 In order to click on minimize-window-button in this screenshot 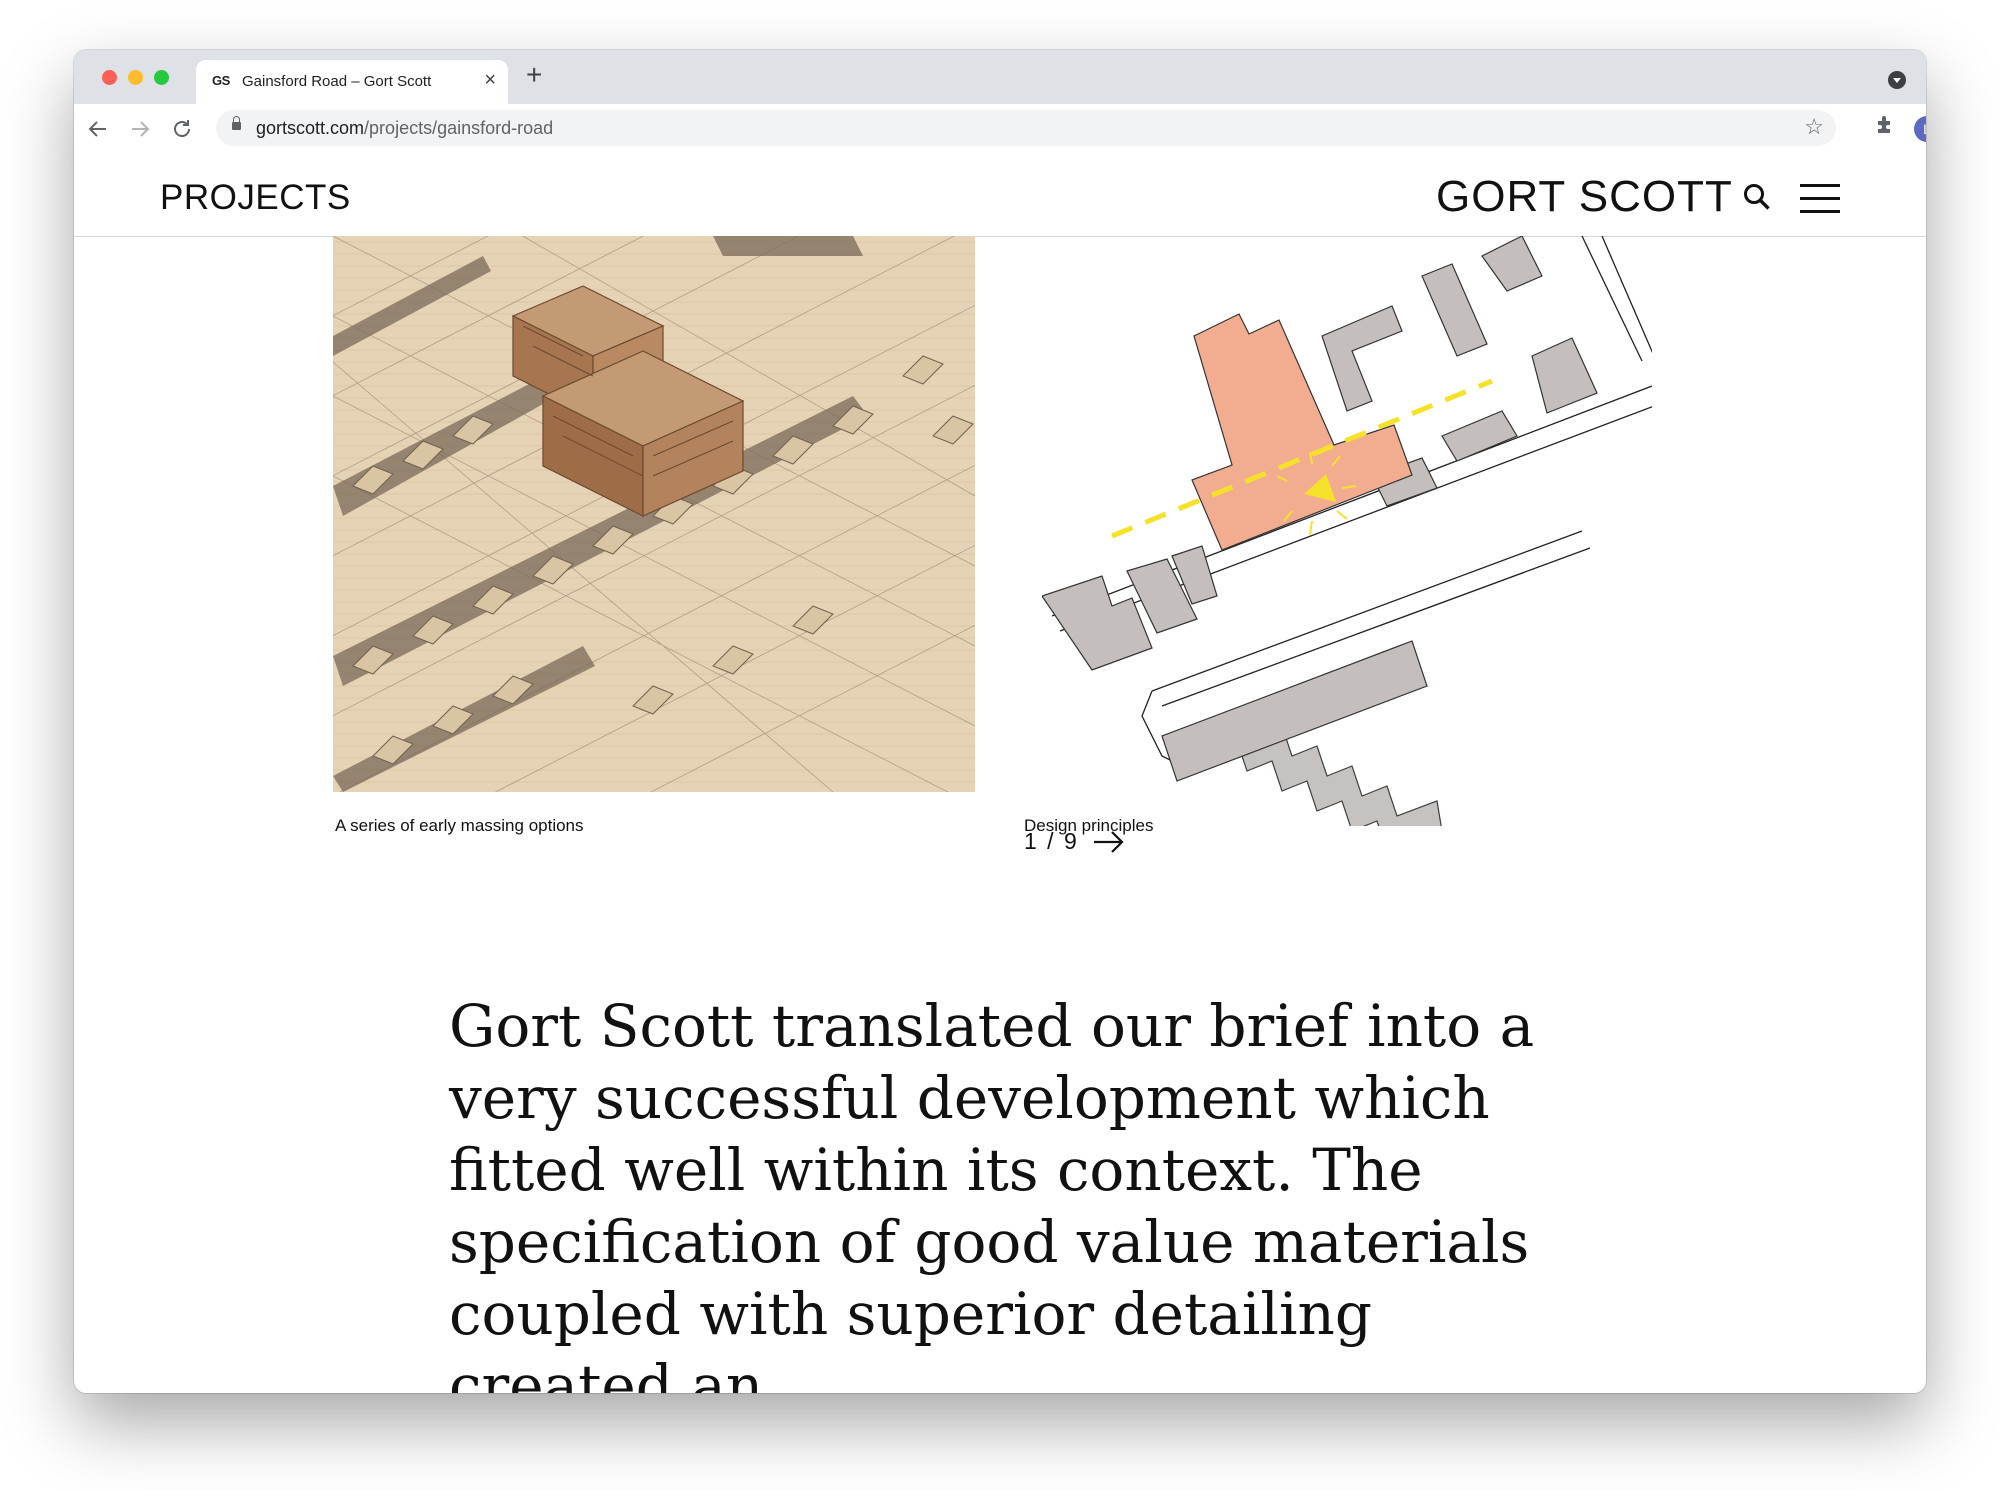, I will do `click(135, 77)`.